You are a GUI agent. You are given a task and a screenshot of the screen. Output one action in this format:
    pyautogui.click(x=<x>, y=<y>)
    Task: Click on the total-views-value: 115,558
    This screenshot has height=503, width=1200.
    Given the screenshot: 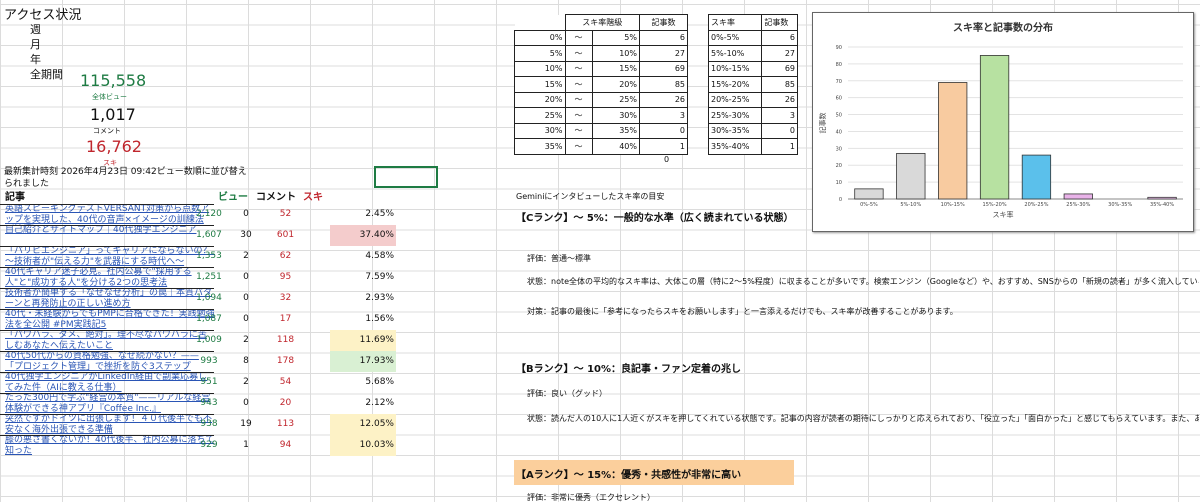 What is the action you would take?
    pyautogui.click(x=113, y=80)
    